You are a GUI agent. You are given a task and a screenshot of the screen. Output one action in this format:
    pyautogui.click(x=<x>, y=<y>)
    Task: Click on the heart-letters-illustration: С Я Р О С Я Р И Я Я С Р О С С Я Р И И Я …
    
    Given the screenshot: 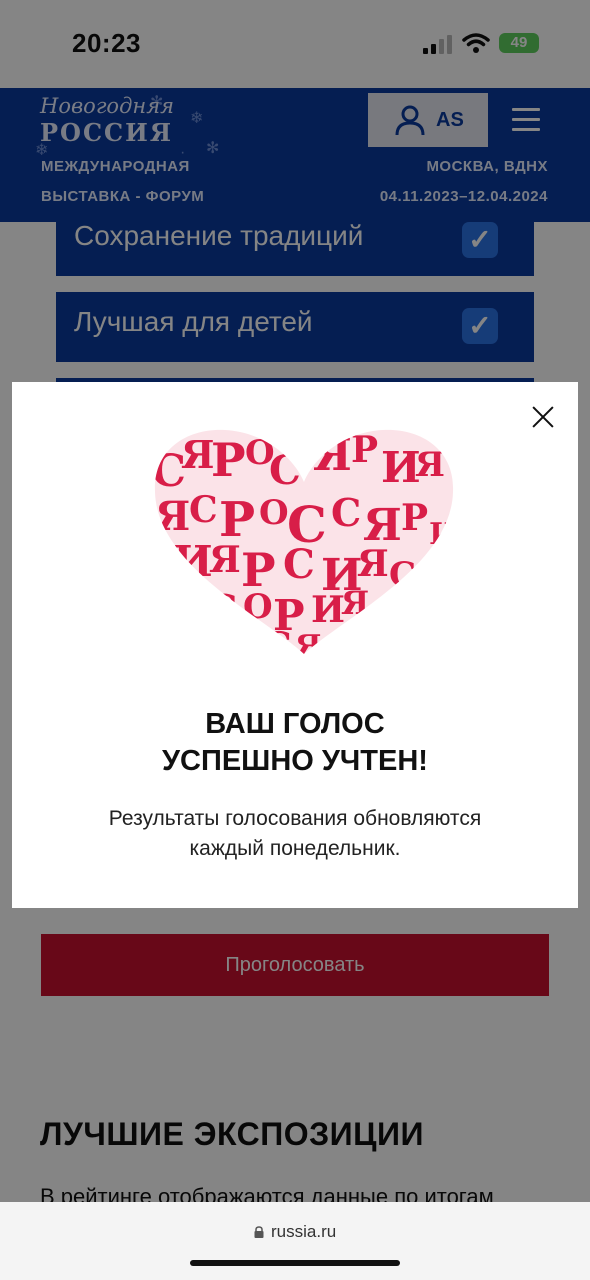 What is the action you would take?
    pyautogui.click(x=306, y=543)
    